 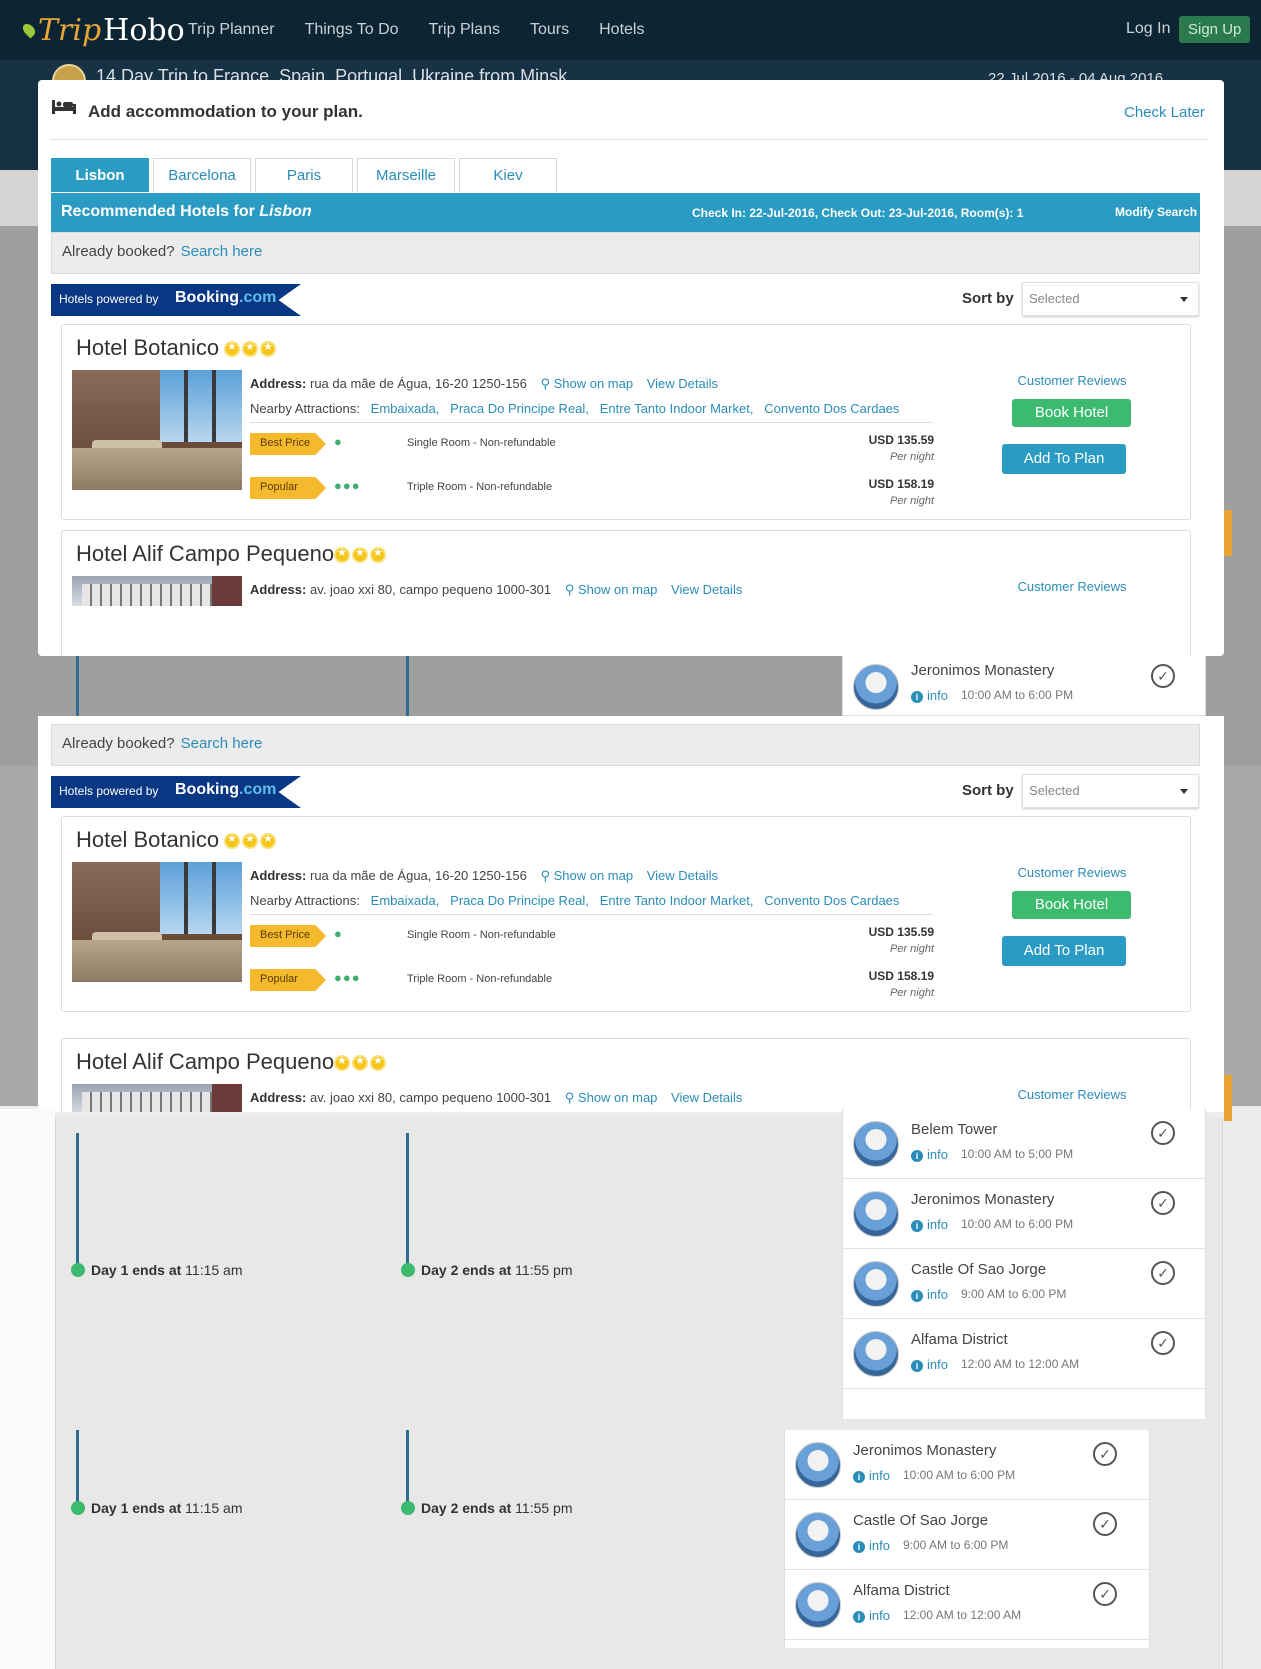 What do you see at coordinates (347, 485) in the screenshot?
I see `persons-icon: ●●●` at bounding box center [347, 485].